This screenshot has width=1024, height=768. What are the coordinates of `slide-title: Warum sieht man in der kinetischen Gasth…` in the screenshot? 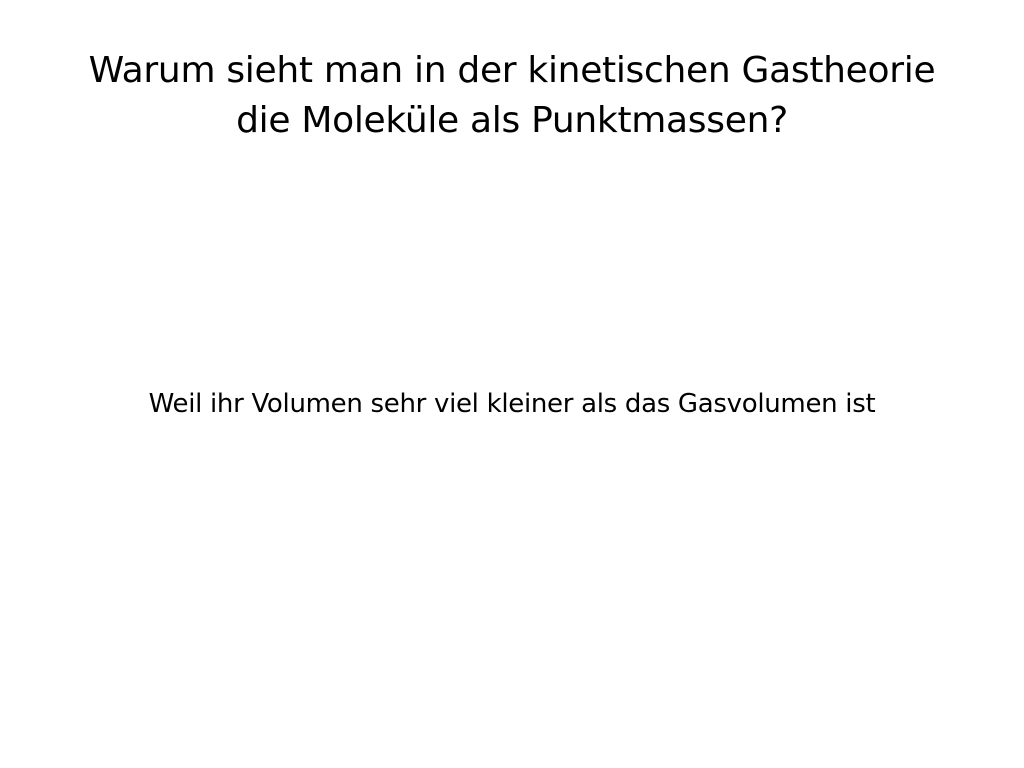 It's located at (512, 96).